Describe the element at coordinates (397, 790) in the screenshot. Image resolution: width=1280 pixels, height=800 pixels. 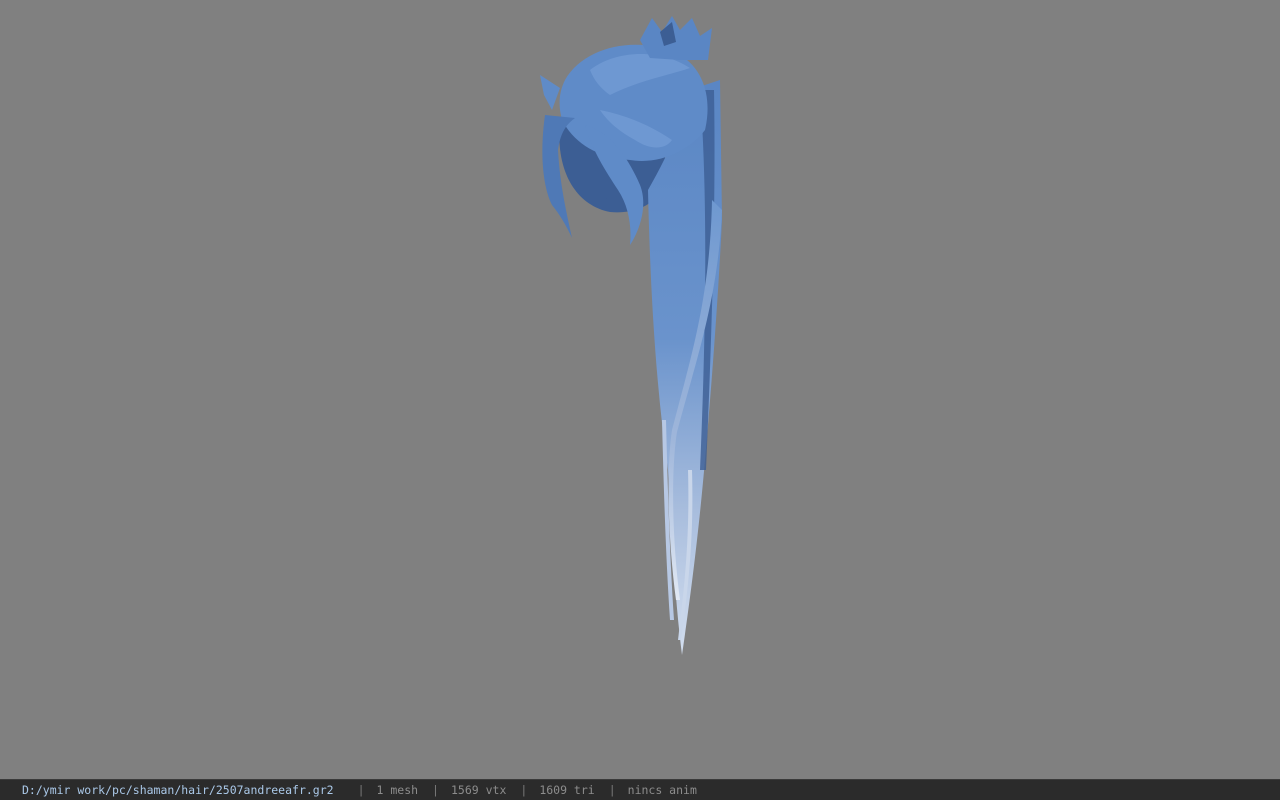
I see `mesh-count: 1 mesh` at that location.